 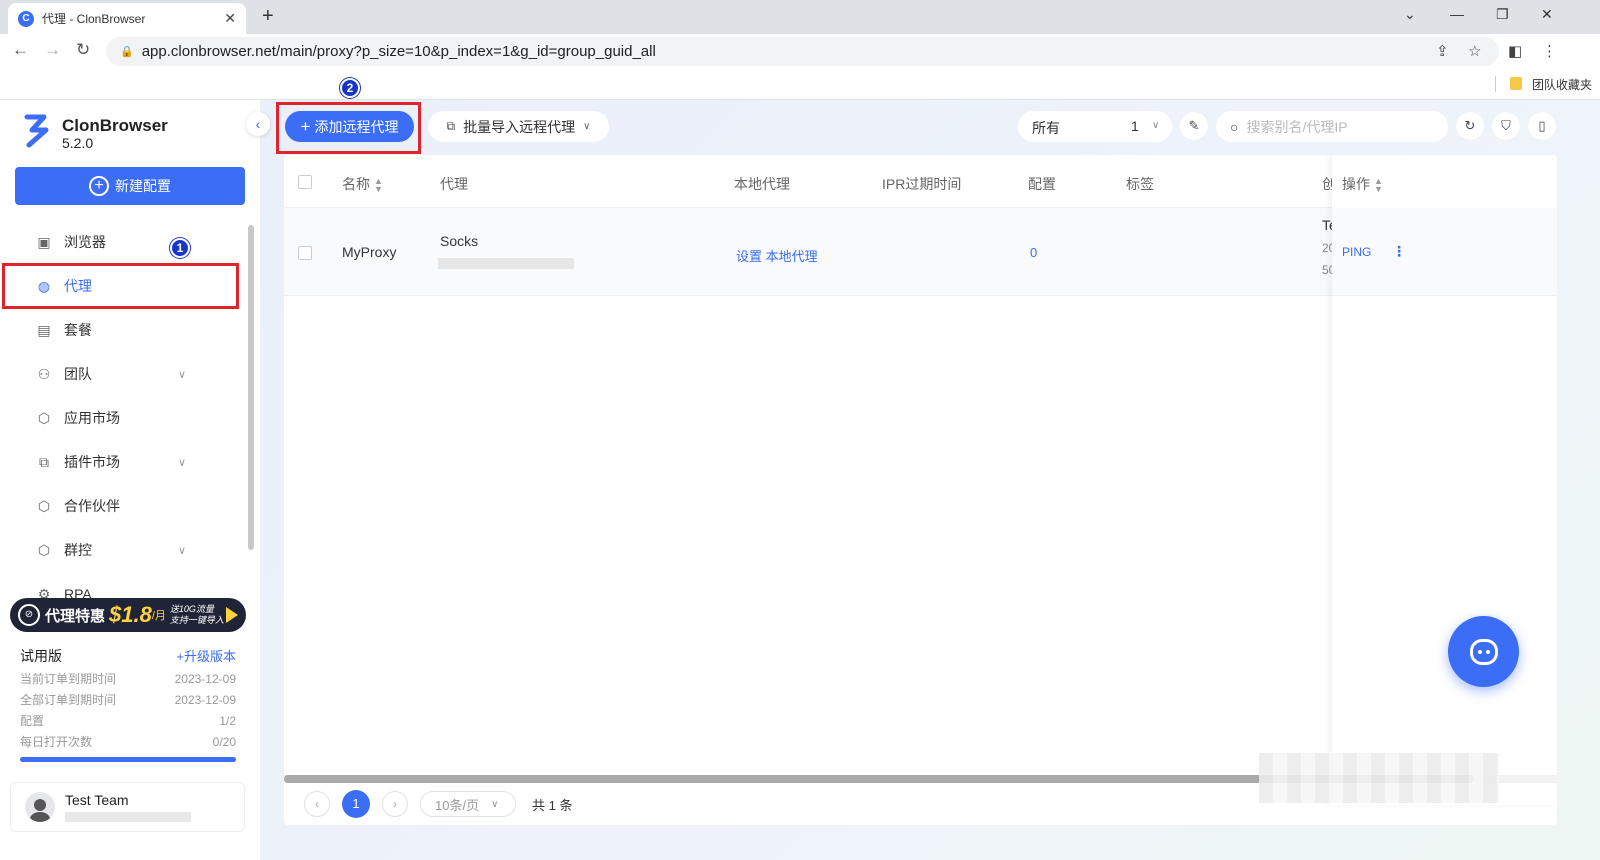 I want to click on next-page-icon: ›, so click(x=395, y=804).